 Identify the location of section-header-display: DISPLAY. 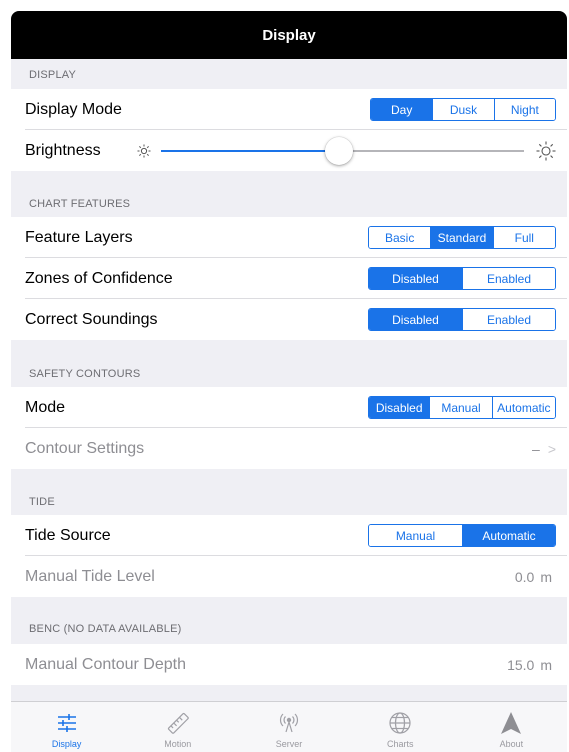
(53, 75).